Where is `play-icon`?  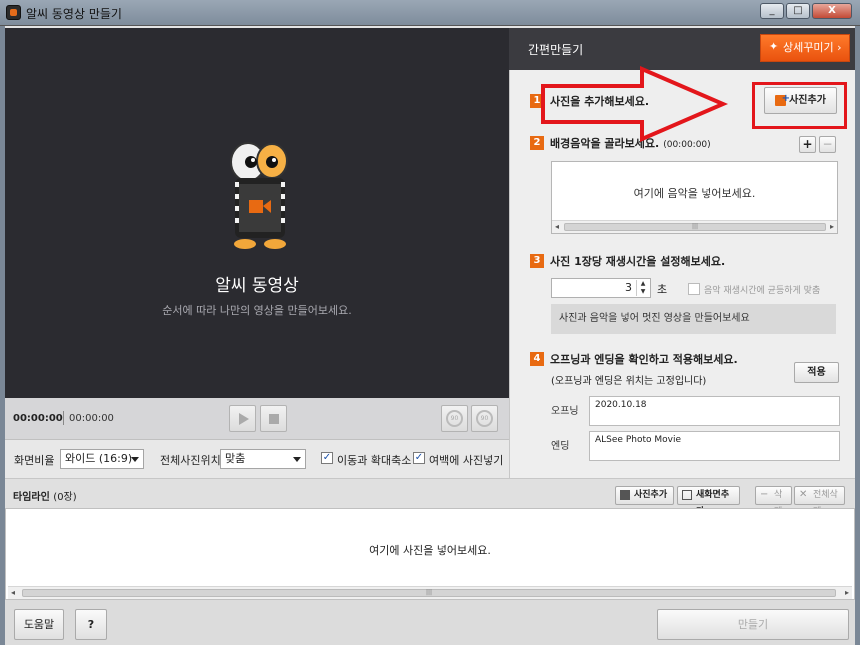
play-icon is located at coordinates (244, 419).